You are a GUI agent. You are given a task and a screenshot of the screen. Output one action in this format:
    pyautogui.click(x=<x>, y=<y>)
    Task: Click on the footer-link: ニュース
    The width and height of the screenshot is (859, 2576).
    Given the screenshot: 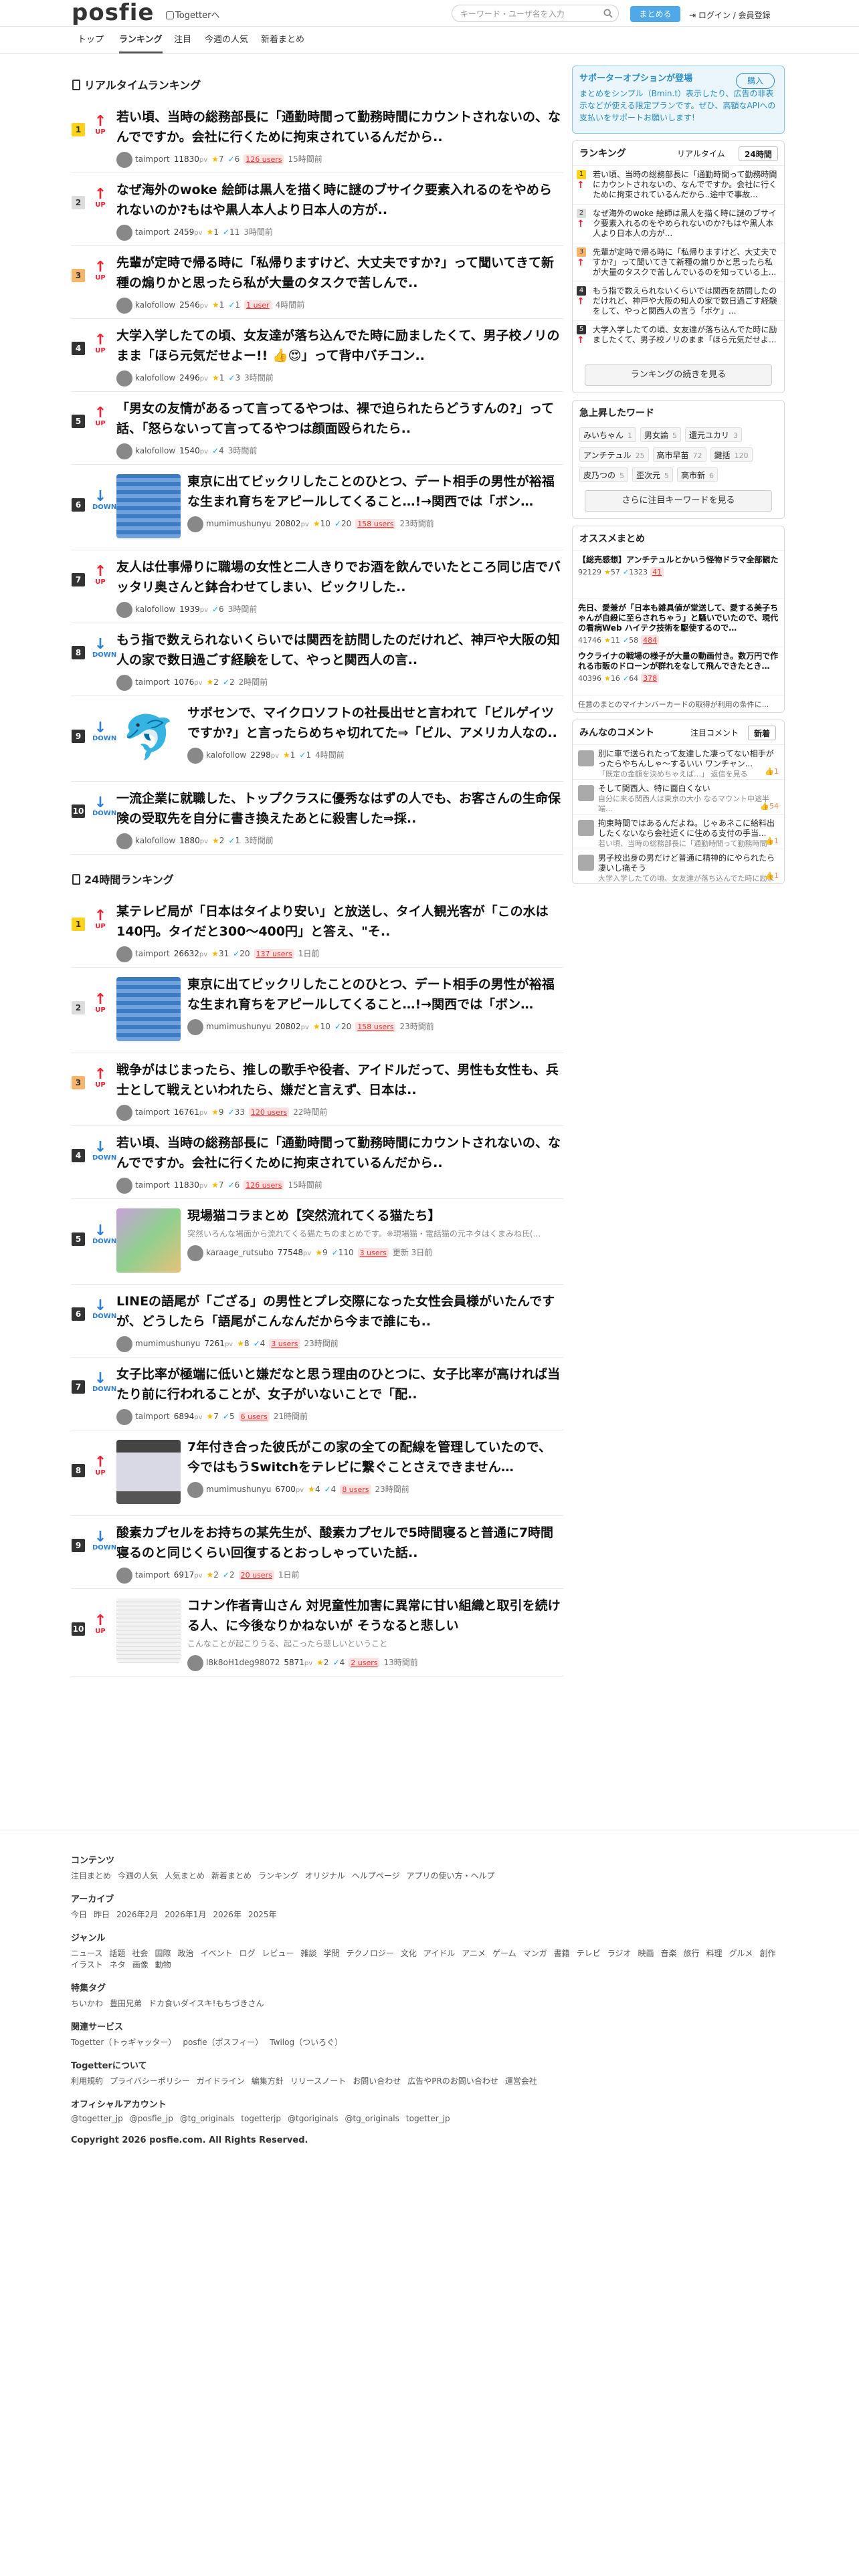 What is the action you would take?
    pyautogui.click(x=87, y=1954)
    